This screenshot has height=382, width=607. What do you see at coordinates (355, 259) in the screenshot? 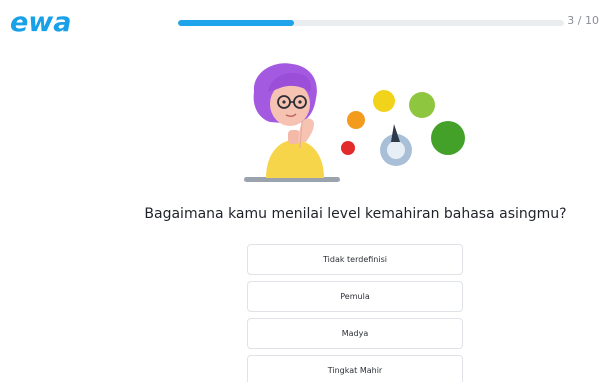
I see `option-tidak-terdefinisi: Tidak terdefinisi` at bounding box center [355, 259].